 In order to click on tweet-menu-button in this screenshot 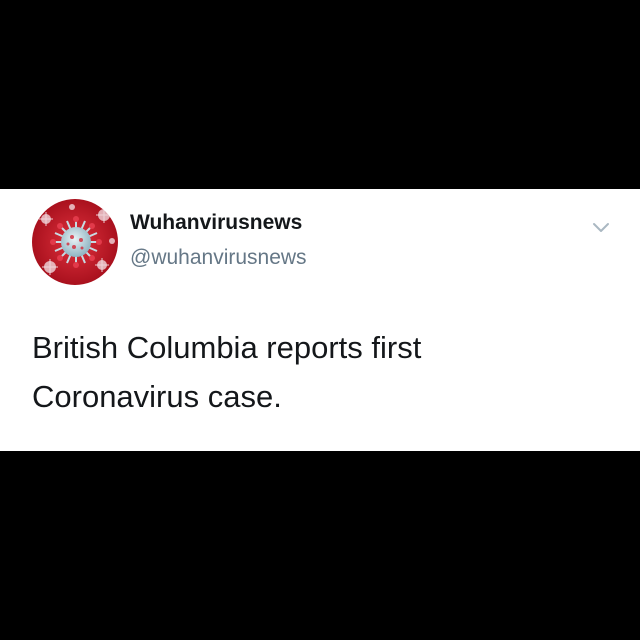, I will do `click(601, 227)`.